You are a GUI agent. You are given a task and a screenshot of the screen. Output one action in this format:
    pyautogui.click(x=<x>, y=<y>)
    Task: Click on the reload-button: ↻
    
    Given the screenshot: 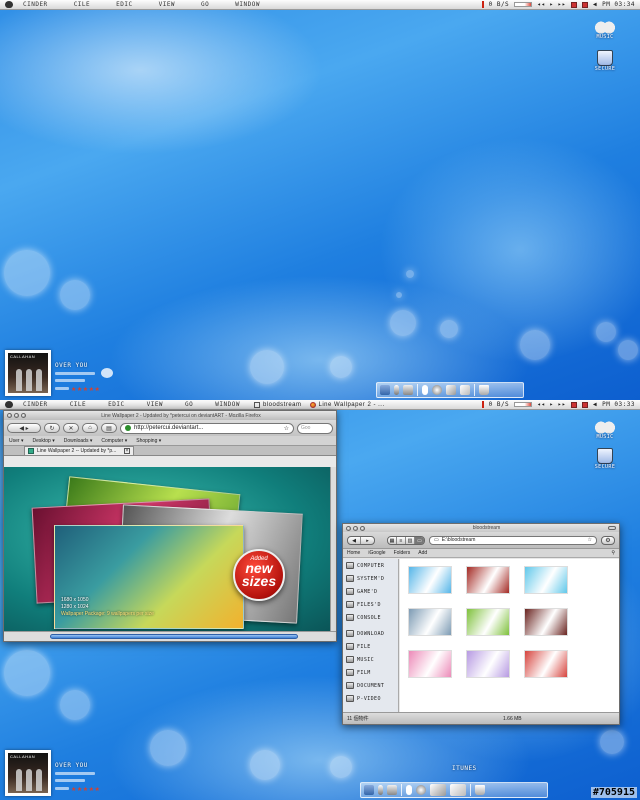 What is the action you would take?
    pyautogui.click(x=52, y=428)
    